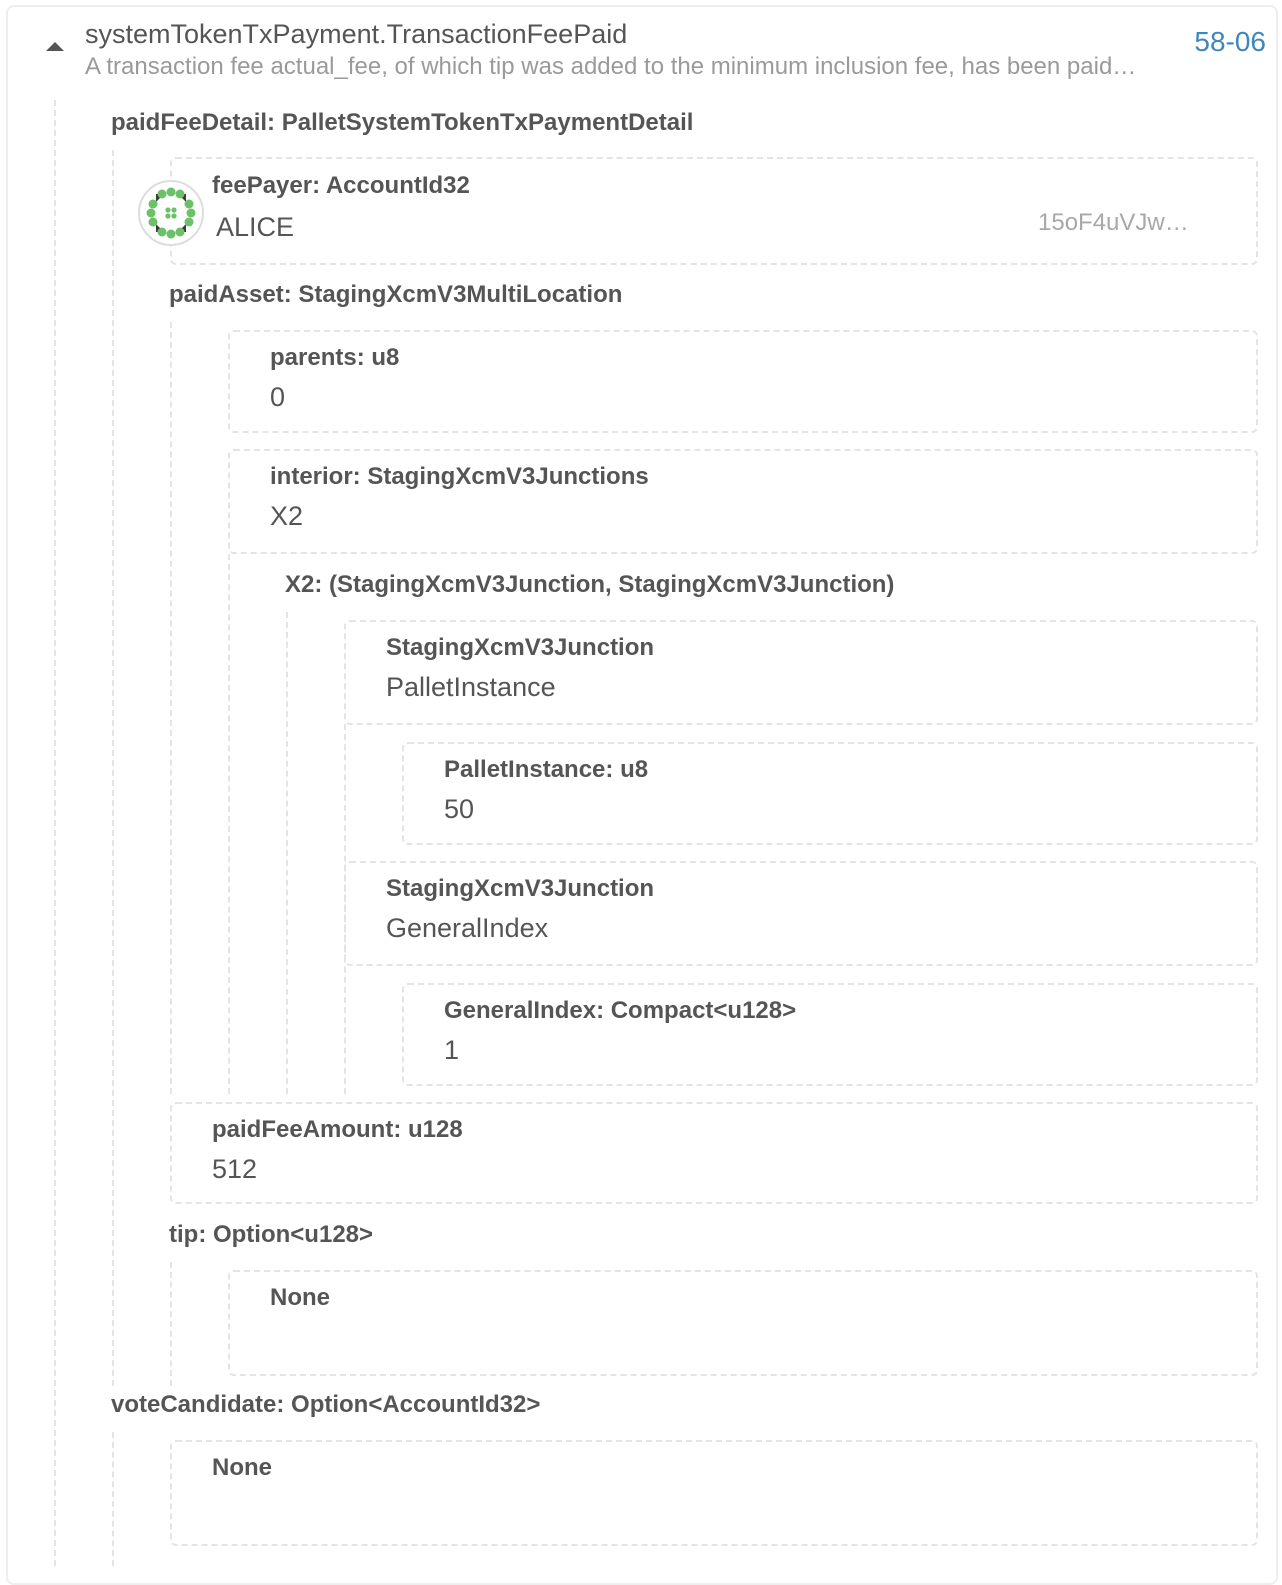 Image resolution: width=1282 pixels, height=1585 pixels. Describe the element at coordinates (714, 1493) in the screenshot. I see `vote-candidate-field` at that location.